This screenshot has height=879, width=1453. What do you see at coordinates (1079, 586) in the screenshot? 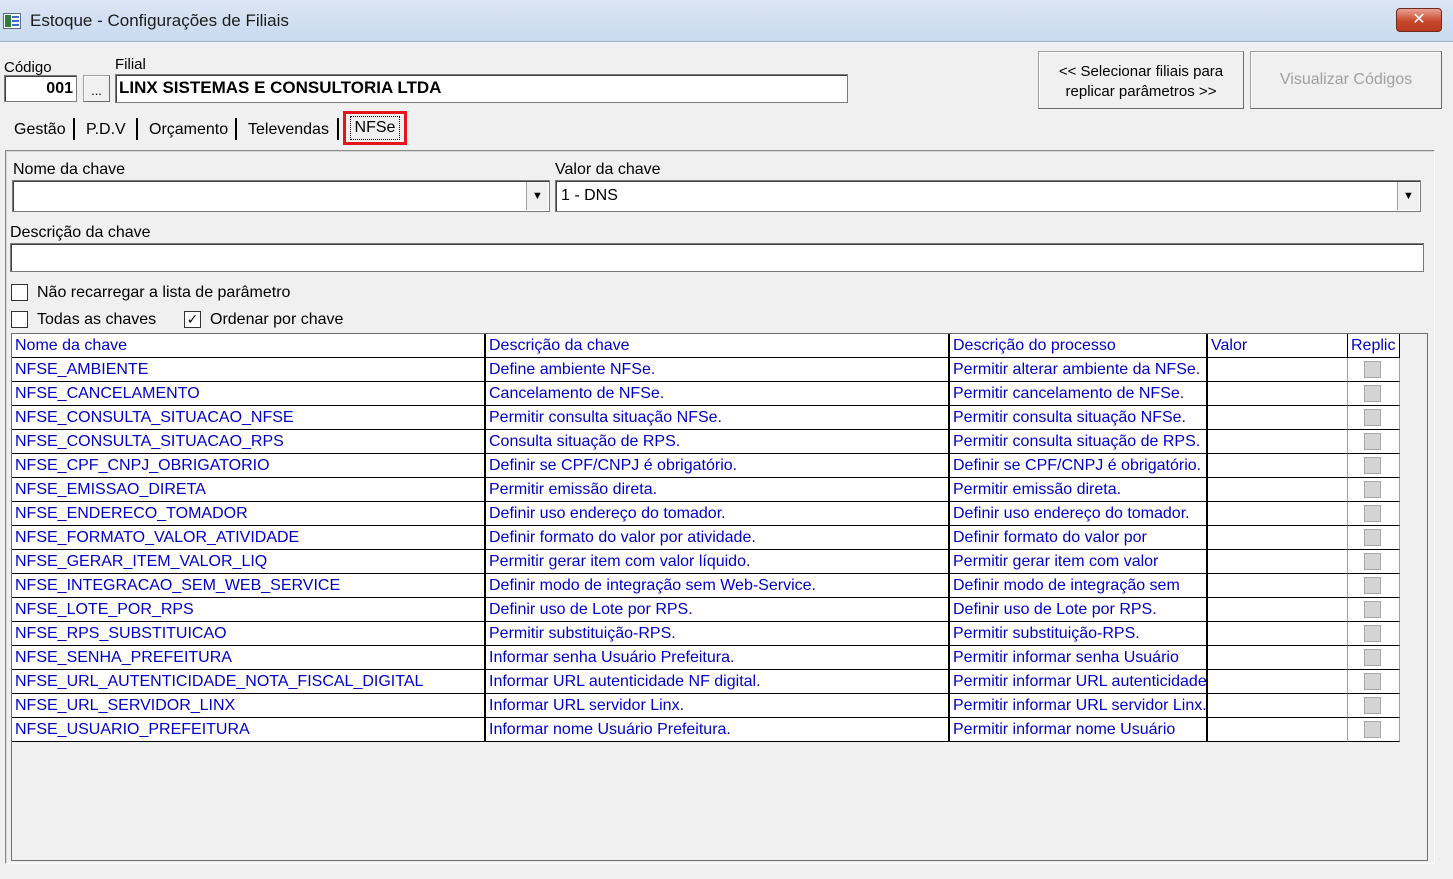
I see `cell-process-description: Definir modo de integração sem` at bounding box center [1079, 586].